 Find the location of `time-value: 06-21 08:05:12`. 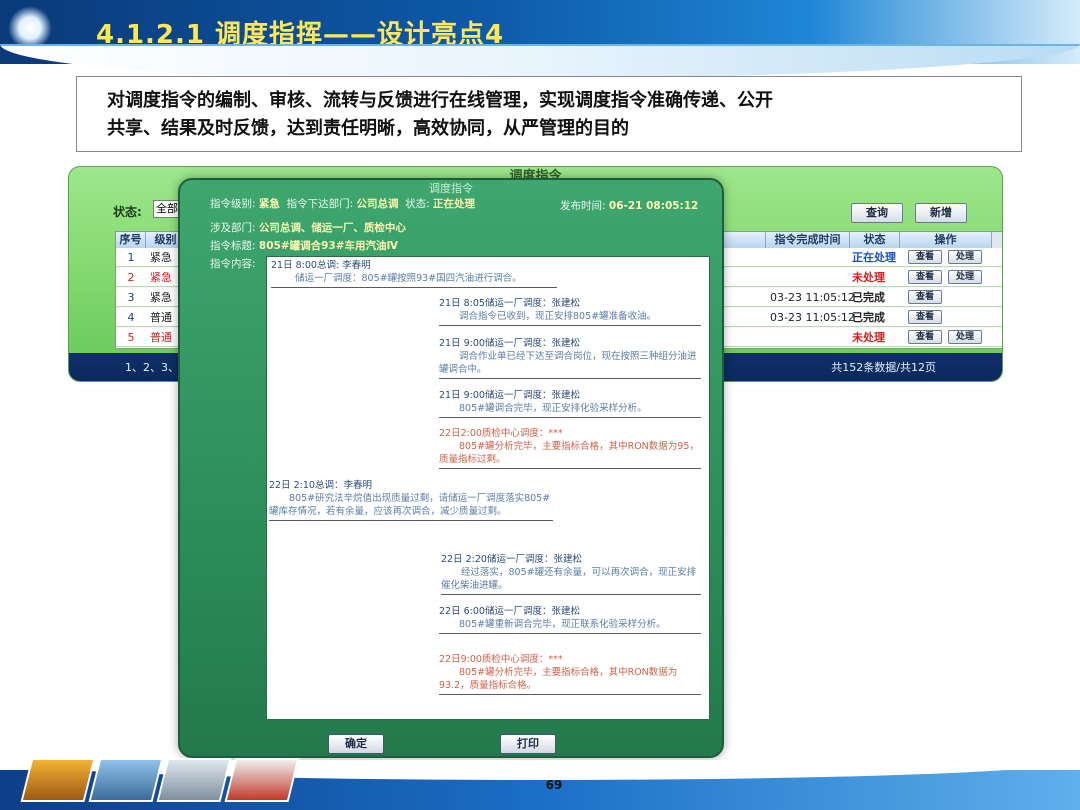

time-value: 06-21 08:05:12 is located at coordinates (653, 206).